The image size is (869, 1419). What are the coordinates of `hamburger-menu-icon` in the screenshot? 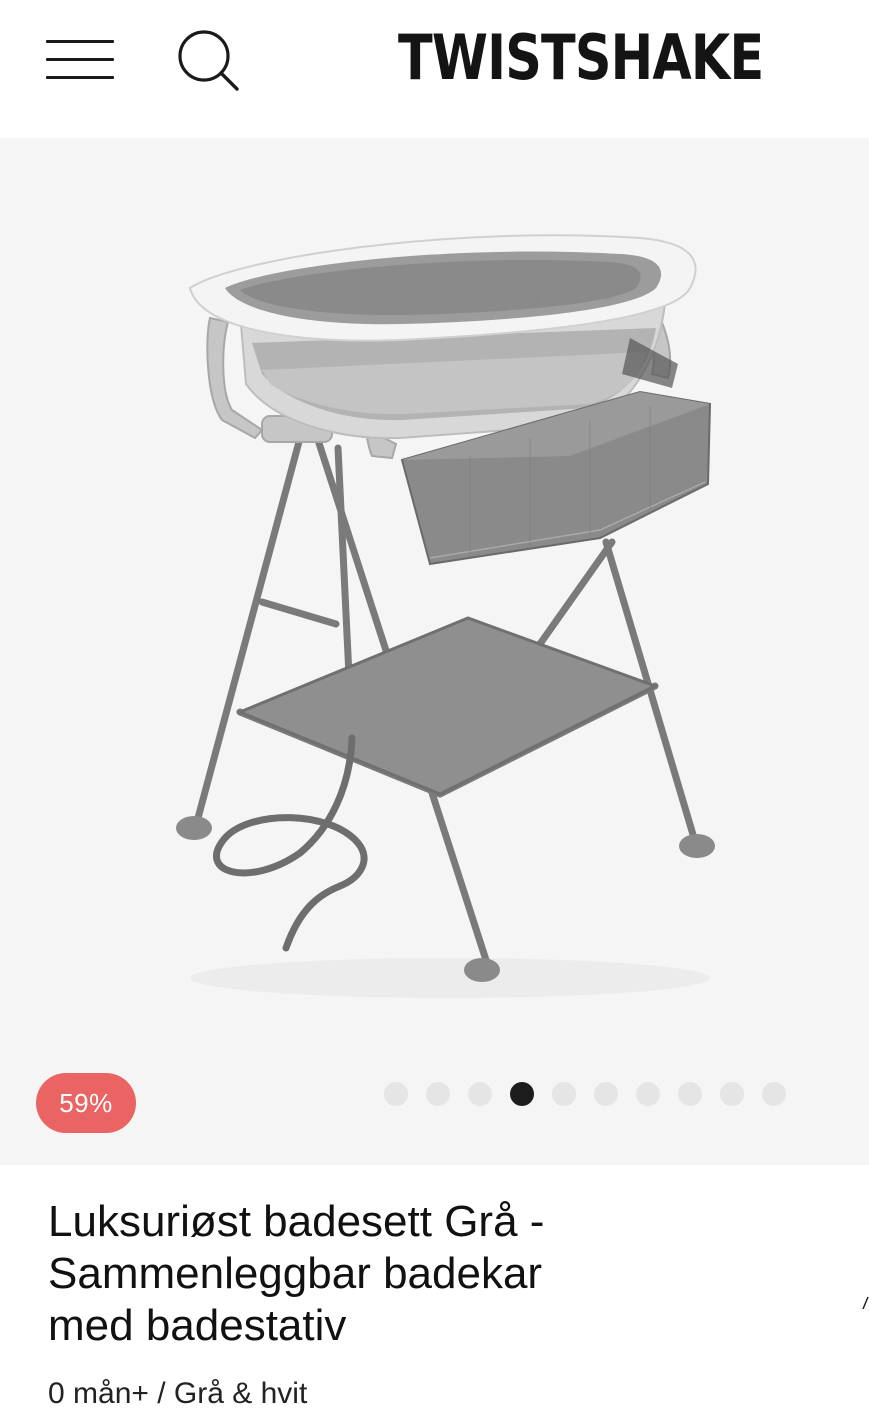 It's located at (81, 60).